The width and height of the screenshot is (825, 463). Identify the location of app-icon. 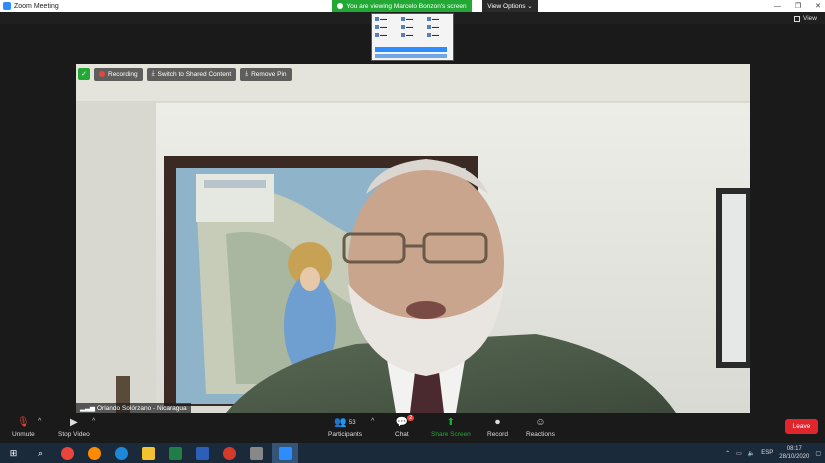
(256, 453).